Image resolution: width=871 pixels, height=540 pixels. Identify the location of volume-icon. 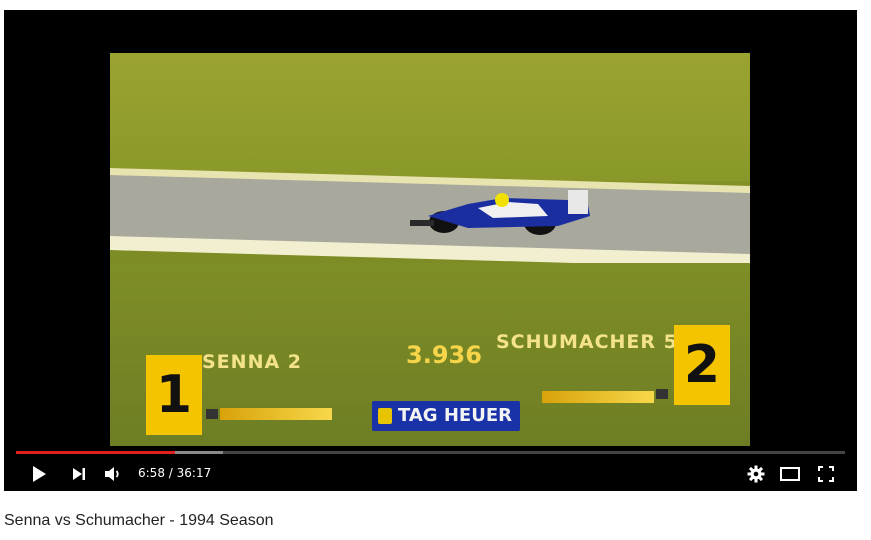
(112, 473).